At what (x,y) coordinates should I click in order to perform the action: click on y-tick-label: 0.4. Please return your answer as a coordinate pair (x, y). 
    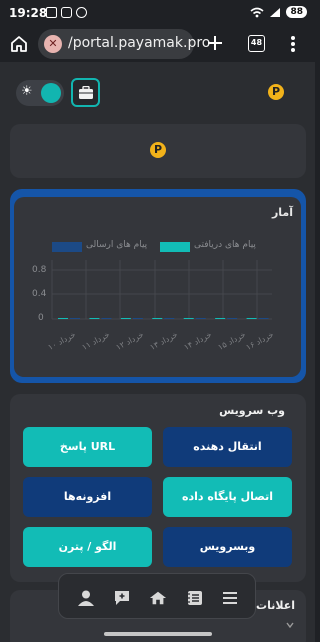
    Looking at the image, I should click on (39, 294).